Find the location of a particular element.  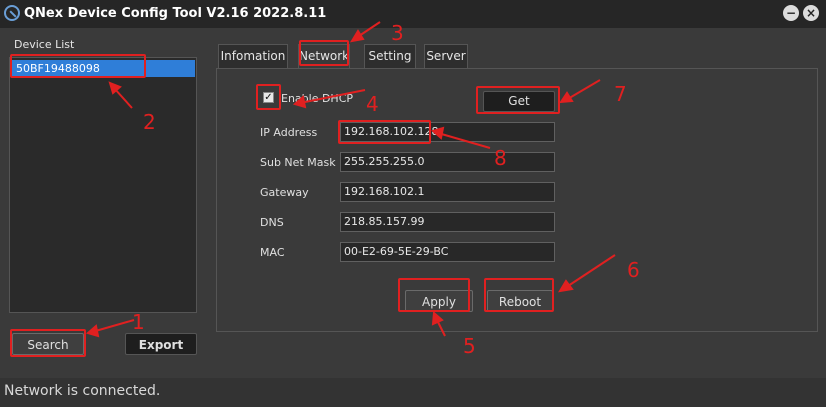

annotation-number-1: 1 is located at coordinates (138, 322).